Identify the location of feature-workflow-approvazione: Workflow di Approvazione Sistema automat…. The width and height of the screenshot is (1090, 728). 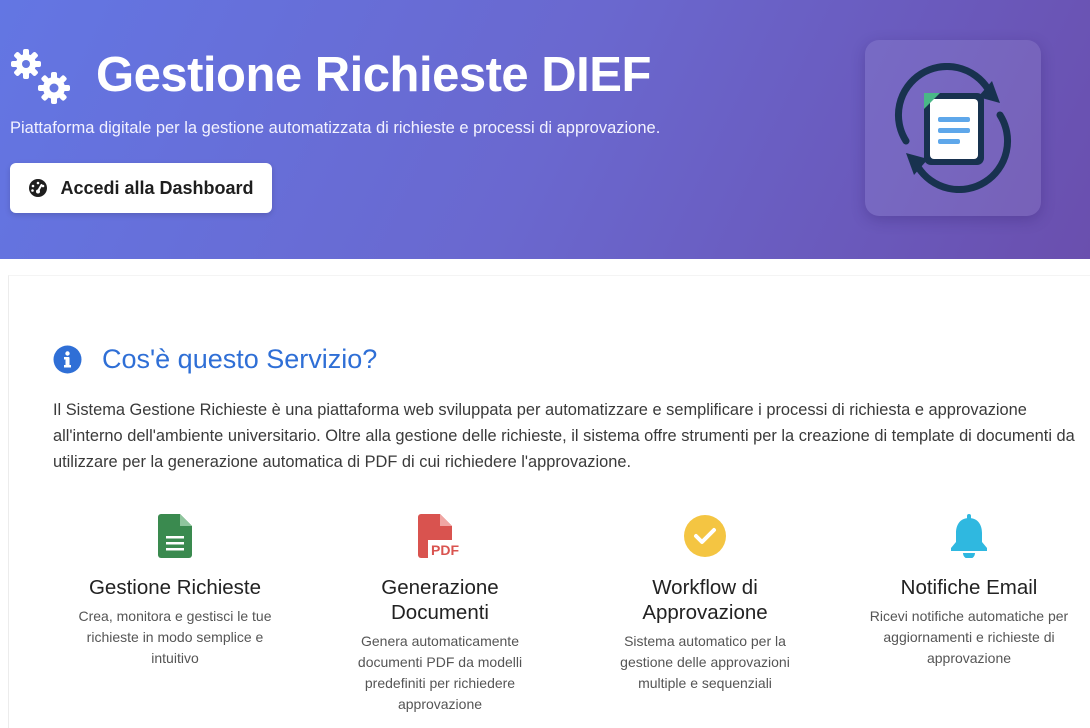
(705, 604).